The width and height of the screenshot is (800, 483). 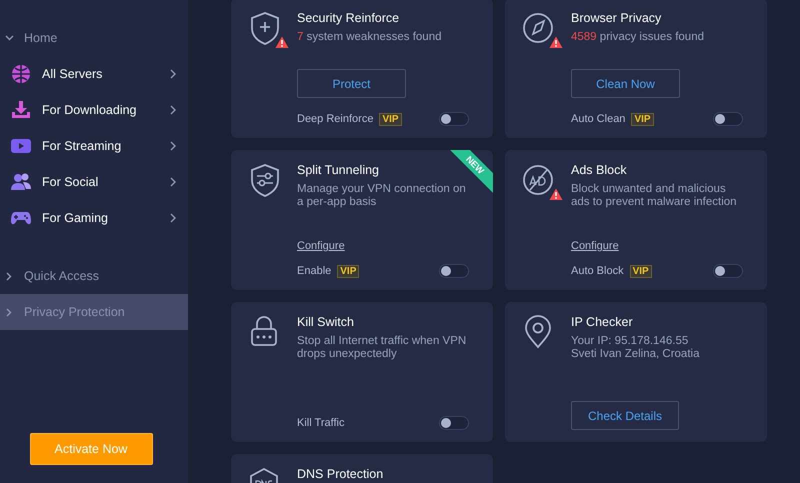 What do you see at coordinates (94, 110) in the screenshot?
I see `nav-item: For Downloading` at bounding box center [94, 110].